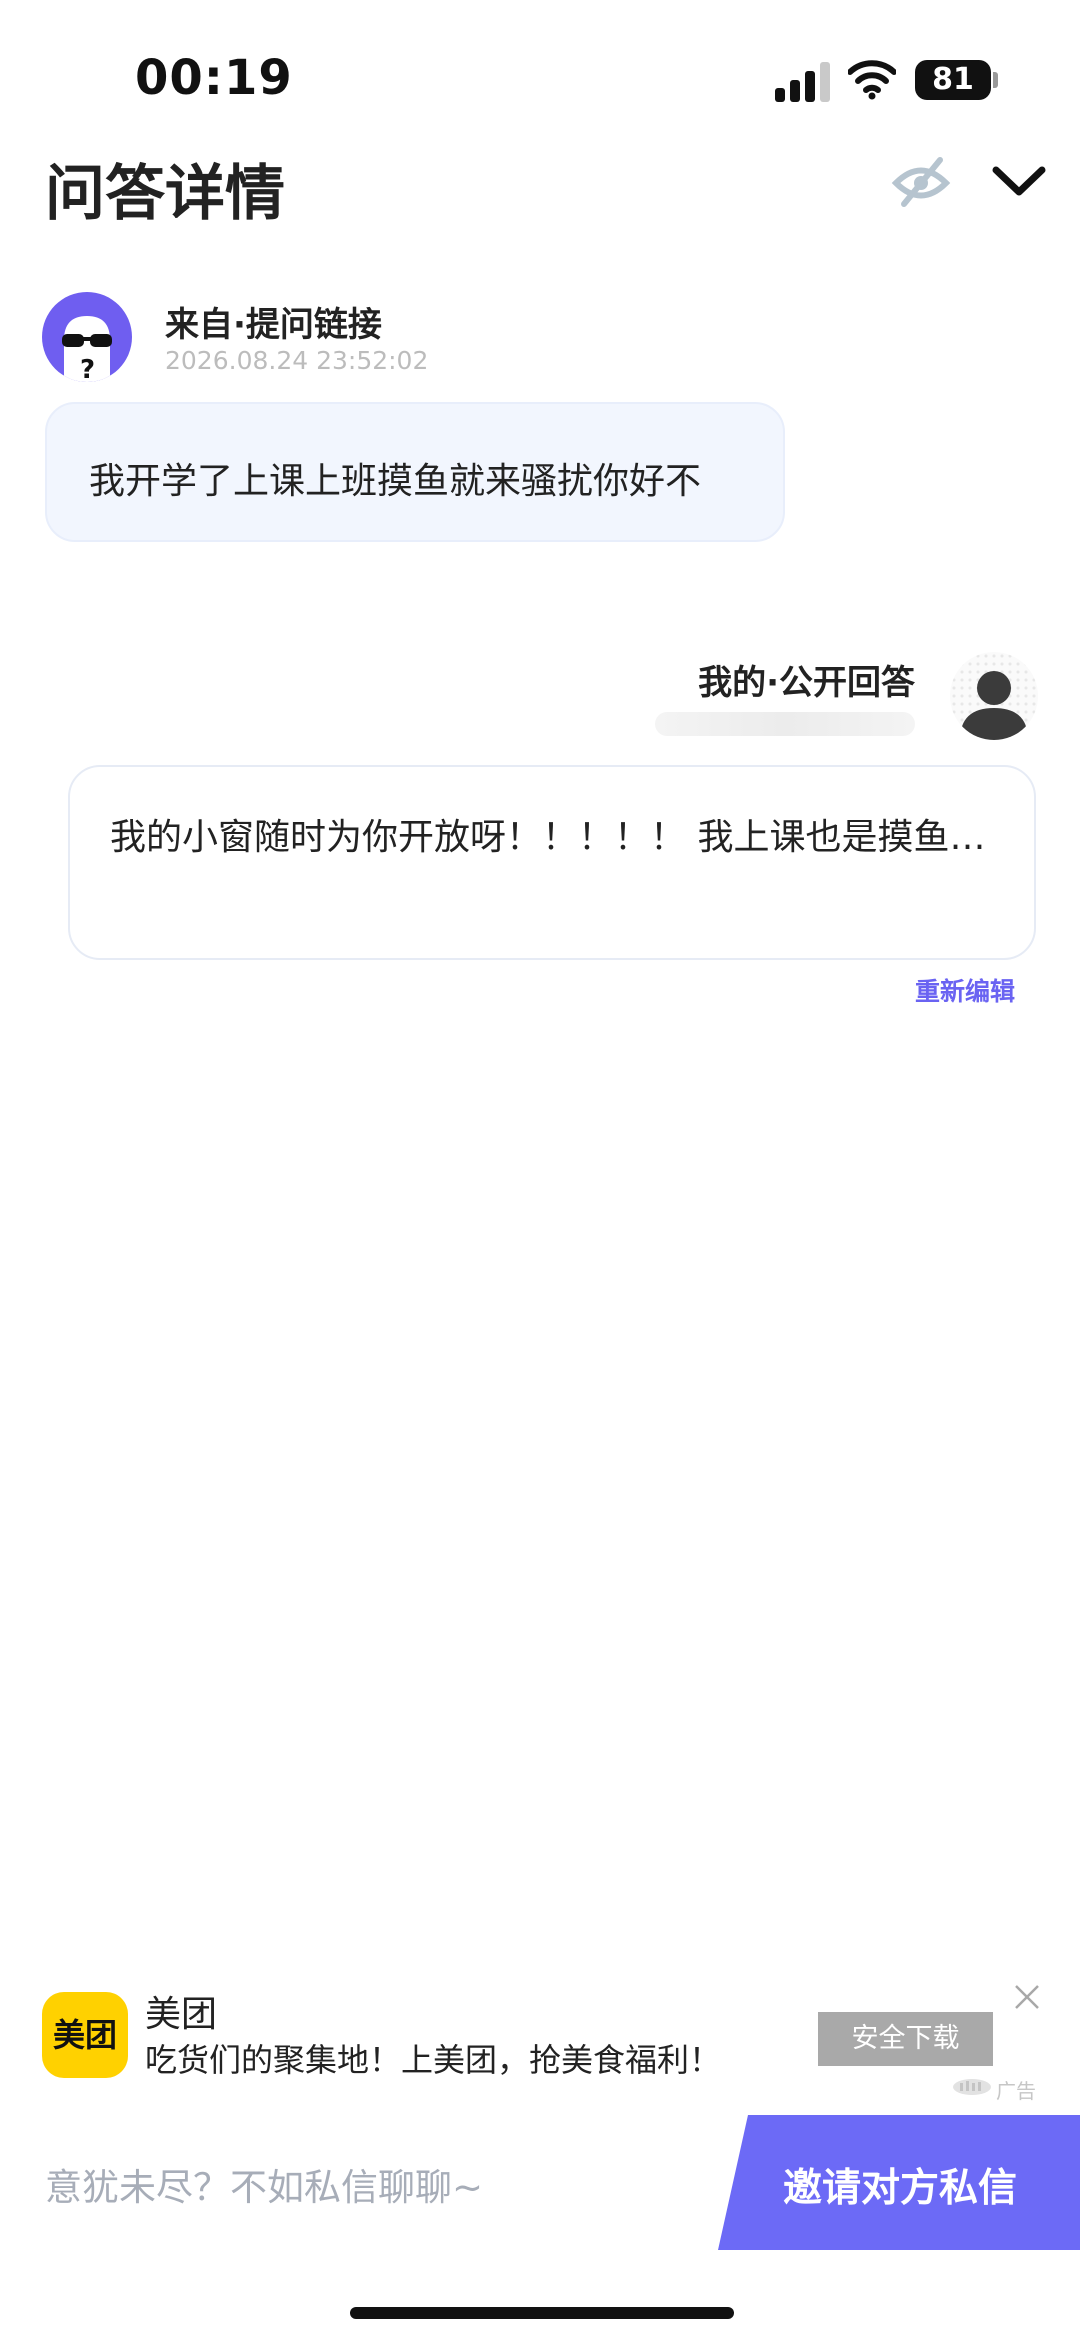 The image size is (1080, 2341). Describe the element at coordinates (433, 2058) in the screenshot. I see `ad-slogan: 吃货们的聚集地！上美团，抢美食福利！` at that location.